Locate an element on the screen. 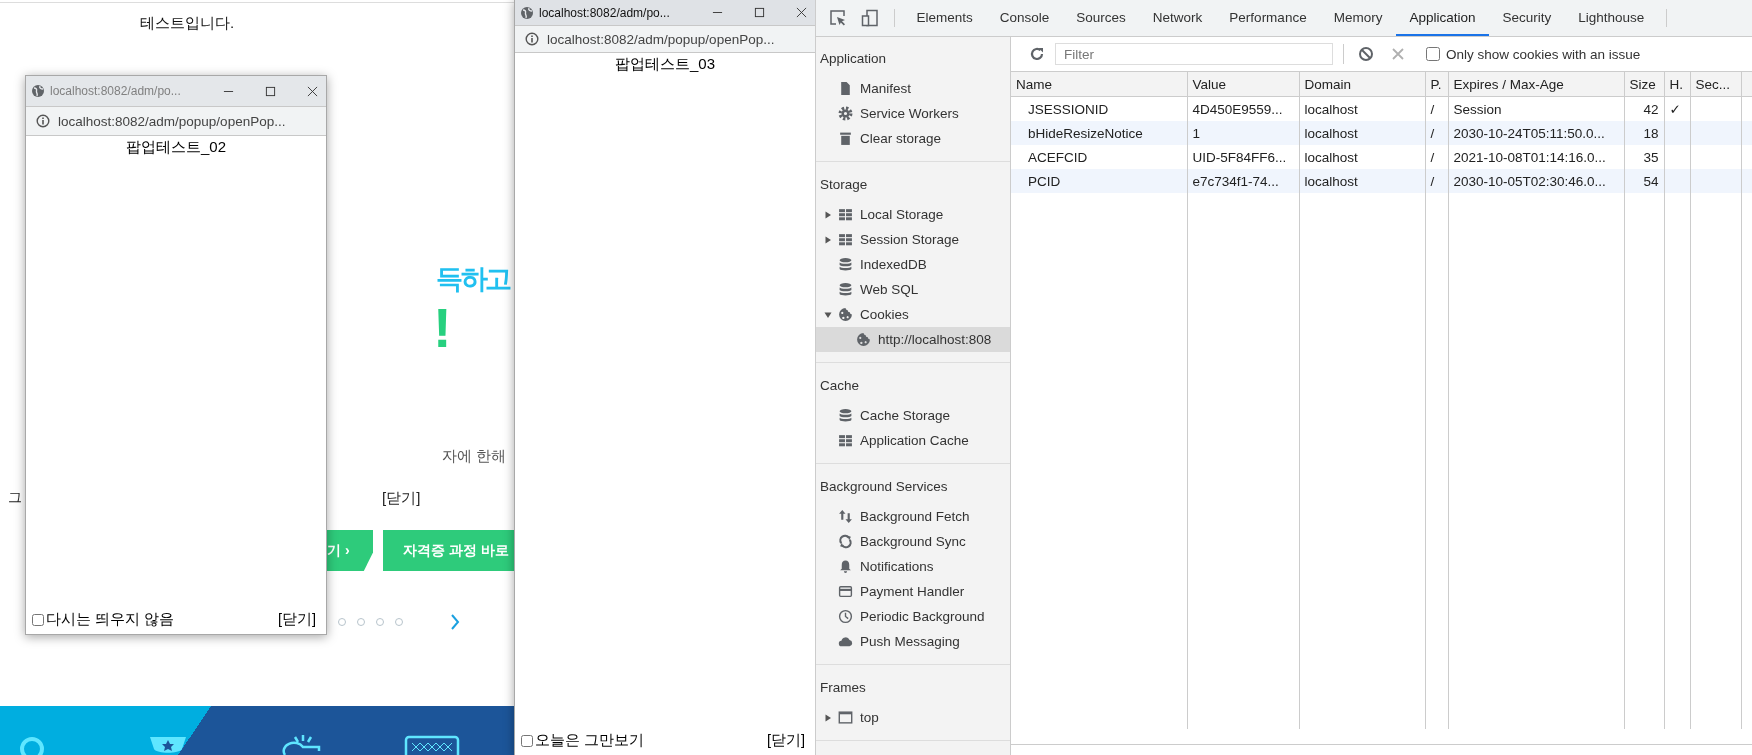 Image resolution: width=1752 pixels, height=755 pixels. device-icon is located at coordinates (870, 18).